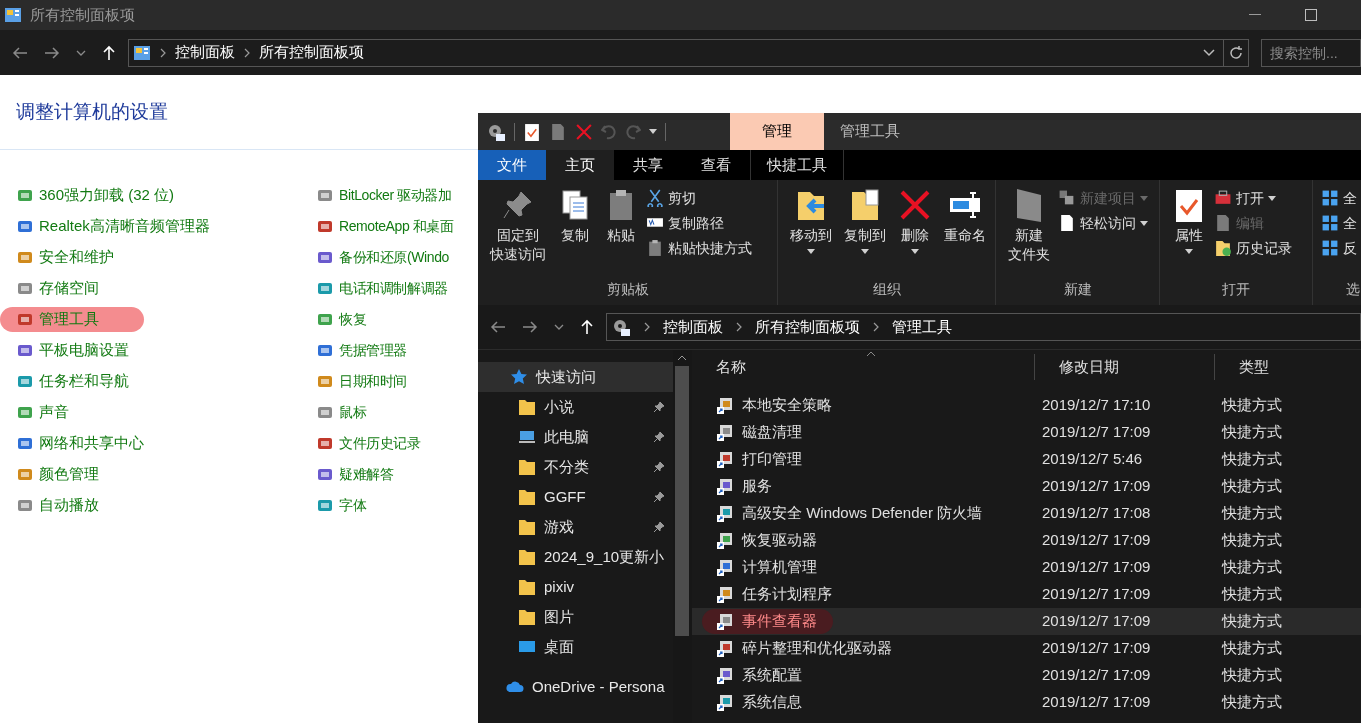 The width and height of the screenshot is (1361, 723). What do you see at coordinates (1236, 52) in the screenshot?
I see `refresh-icon` at bounding box center [1236, 52].